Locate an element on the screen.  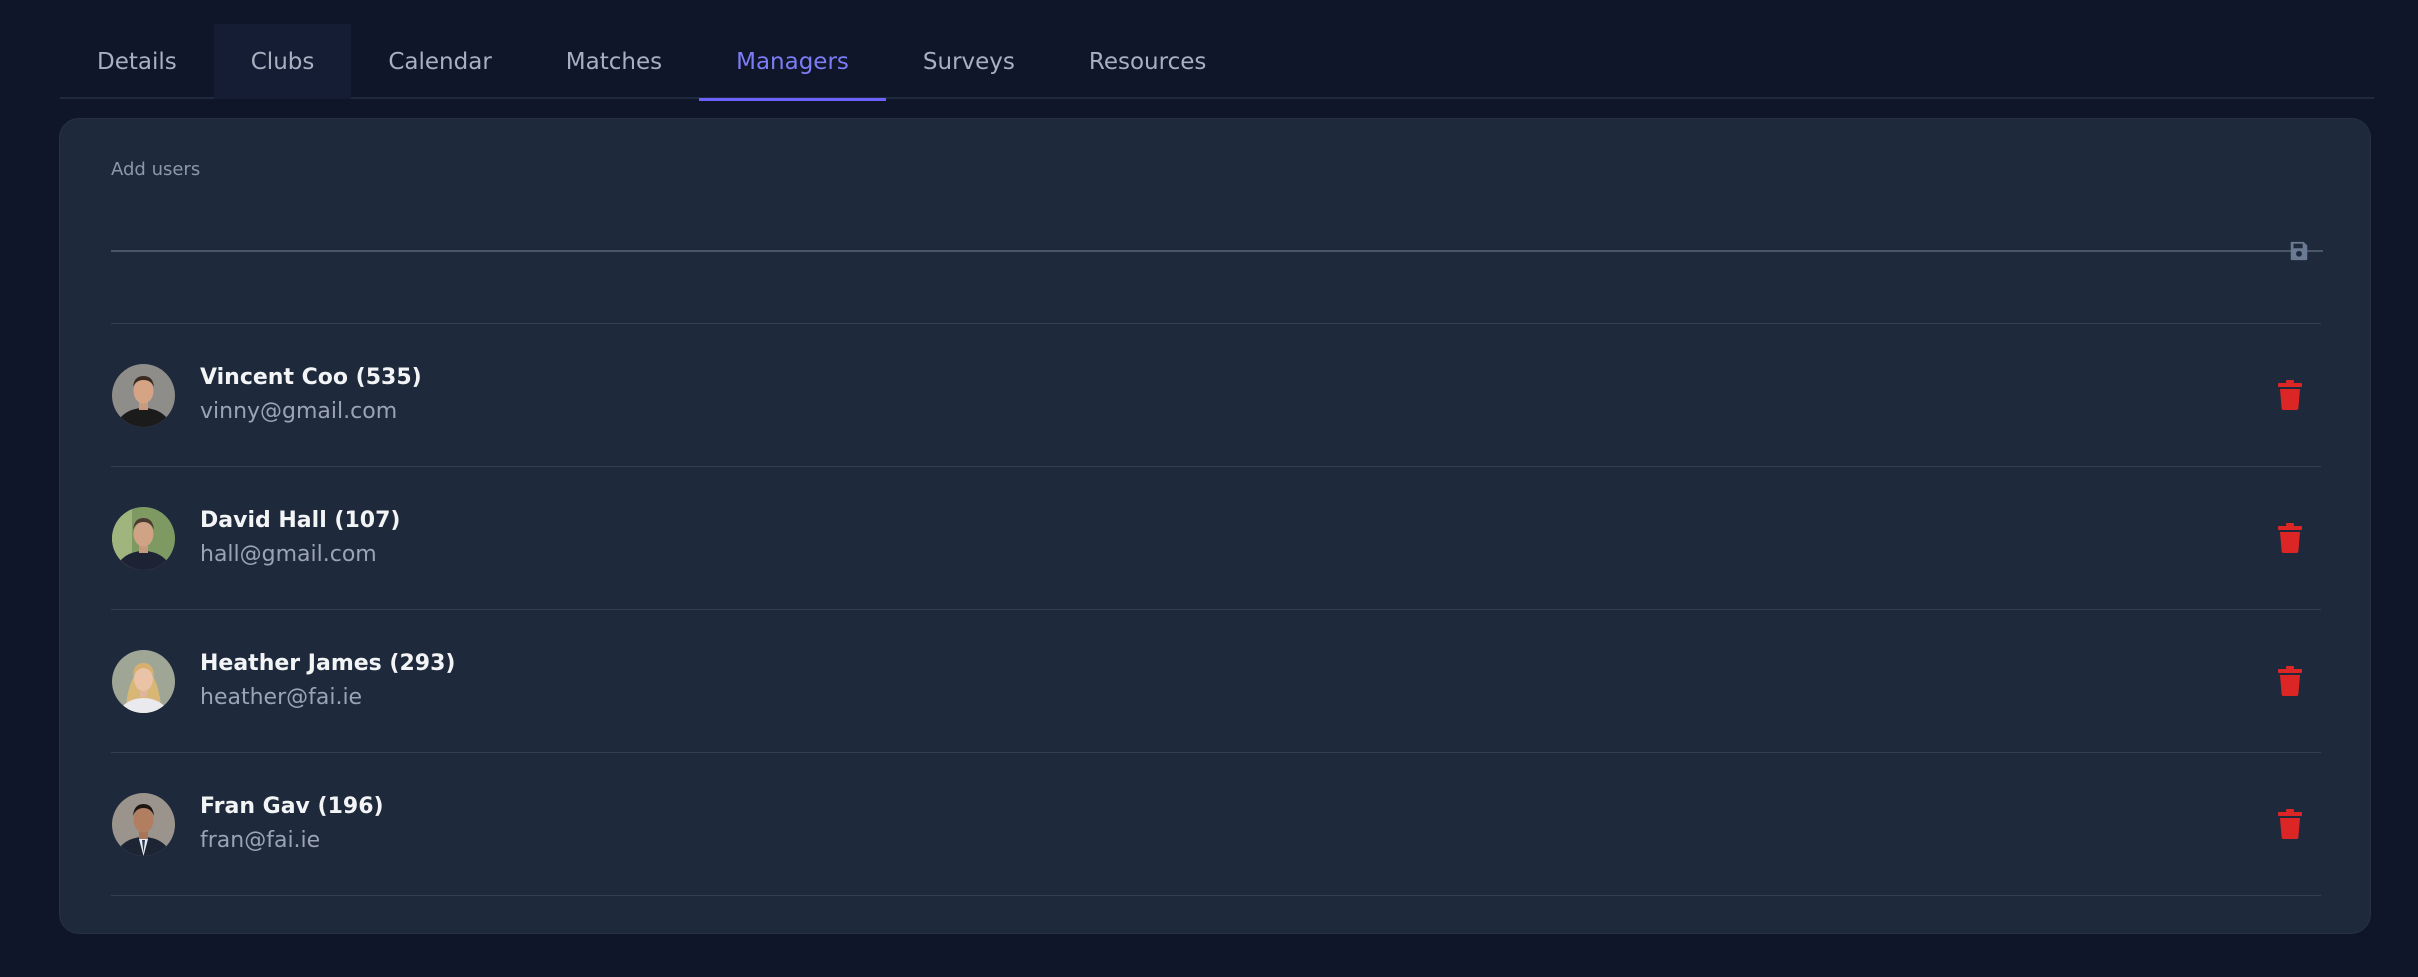
list-item: David Hall (107) hall@gmail.com is located at coordinates (1216, 538).